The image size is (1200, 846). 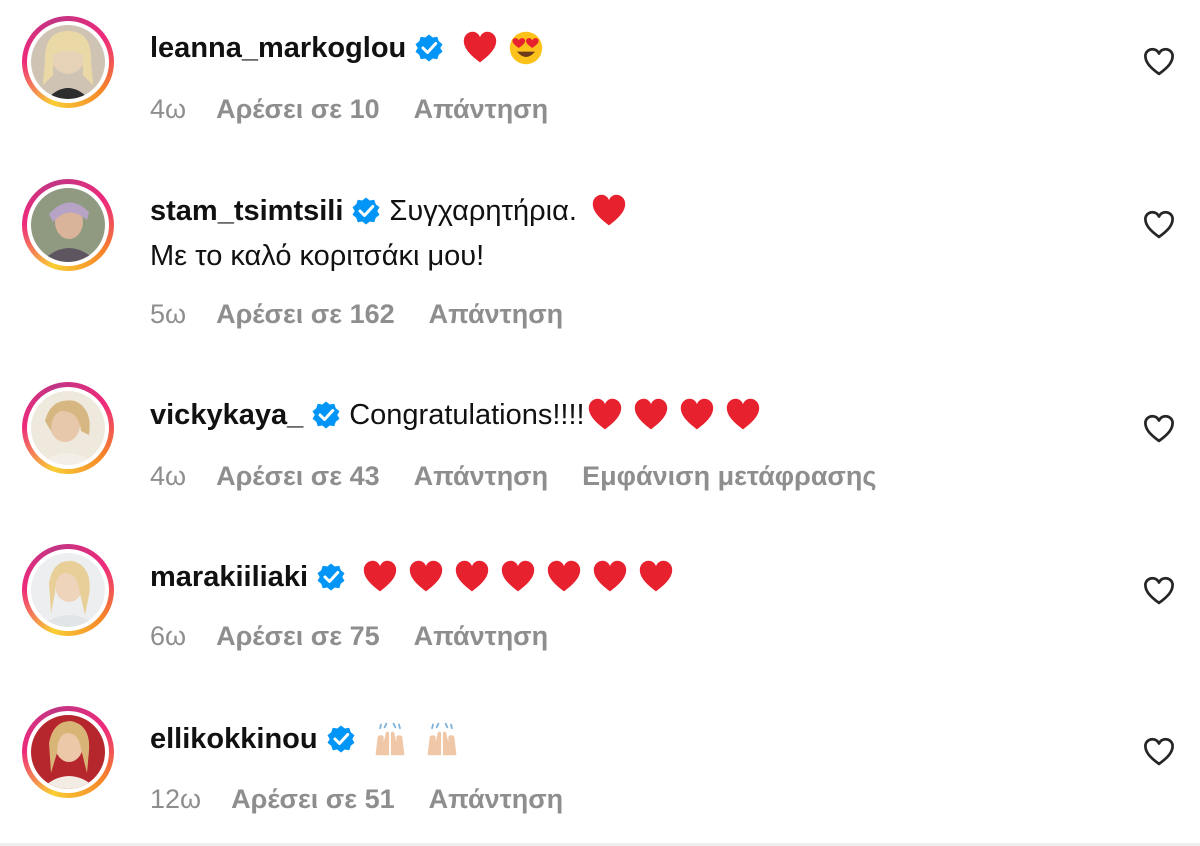 I want to click on likes-count-link: Αρέσει σε 10, so click(x=298, y=109).